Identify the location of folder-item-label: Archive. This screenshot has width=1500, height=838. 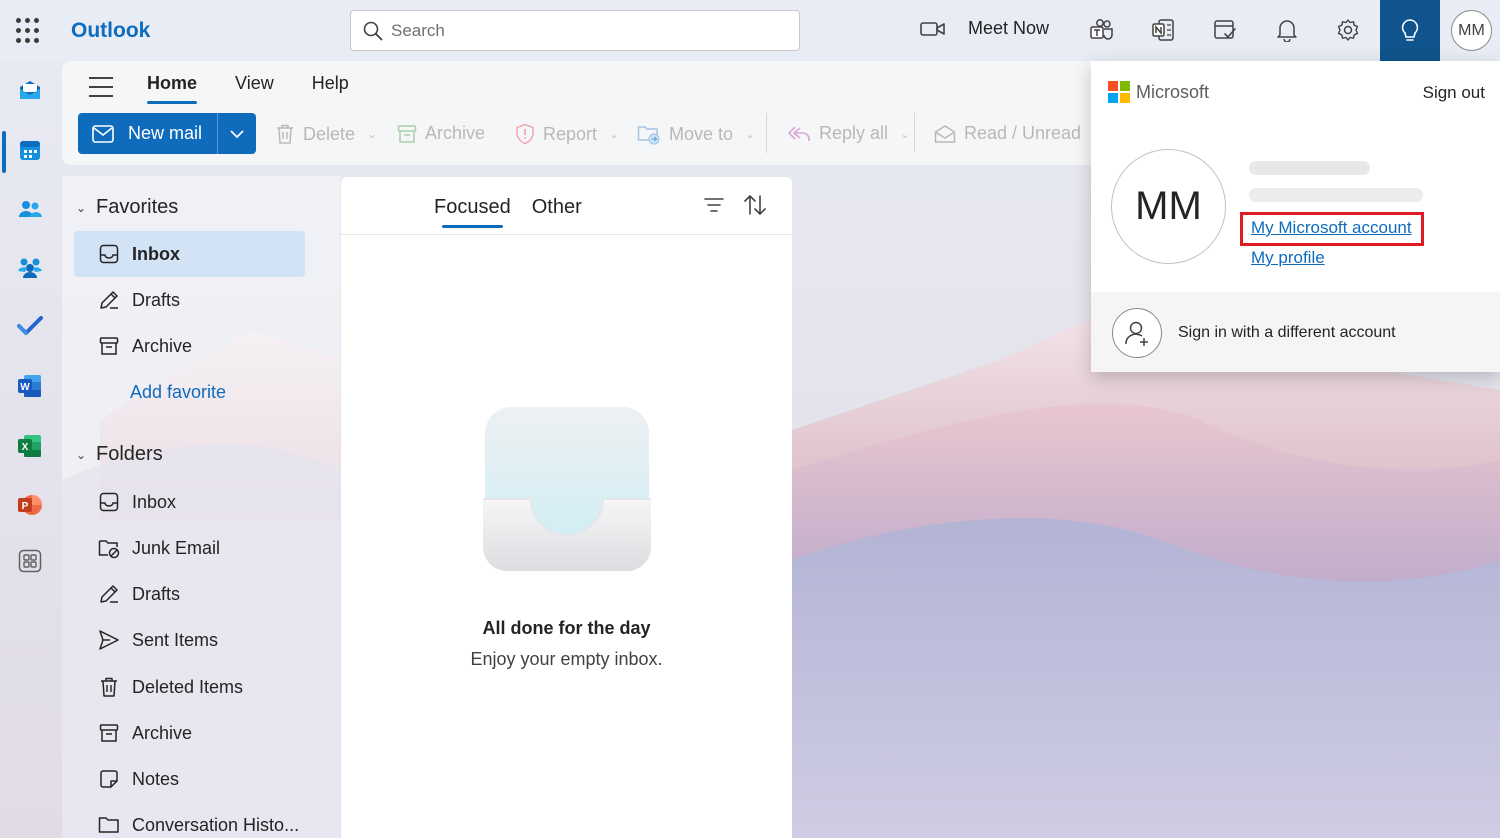
(162, 732).